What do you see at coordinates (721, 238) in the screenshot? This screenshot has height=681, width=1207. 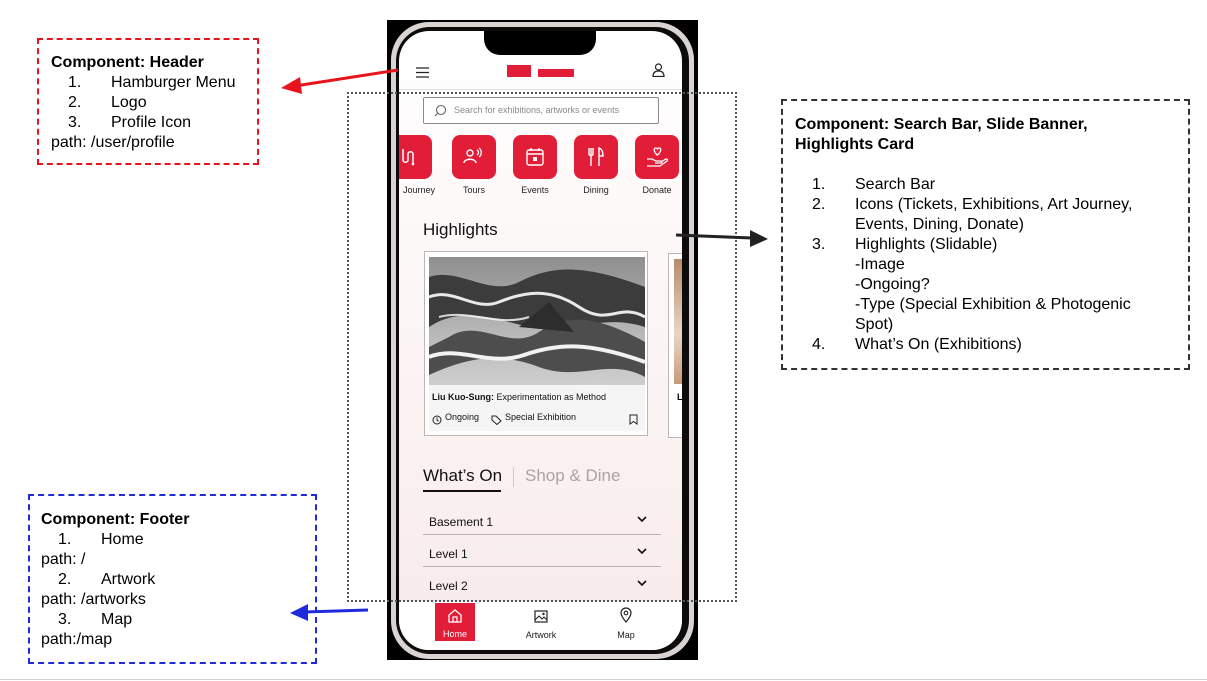 I see `main-arrow` at bounding box center [721, 238].